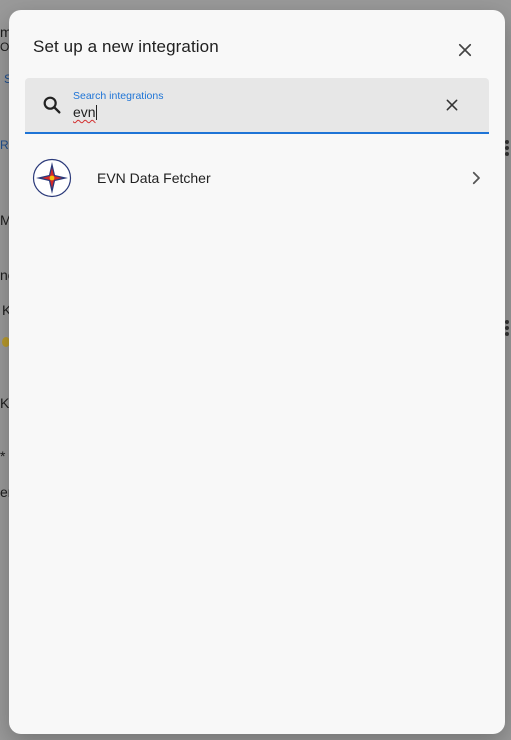  I want to click on close-button, so click(465, 50).